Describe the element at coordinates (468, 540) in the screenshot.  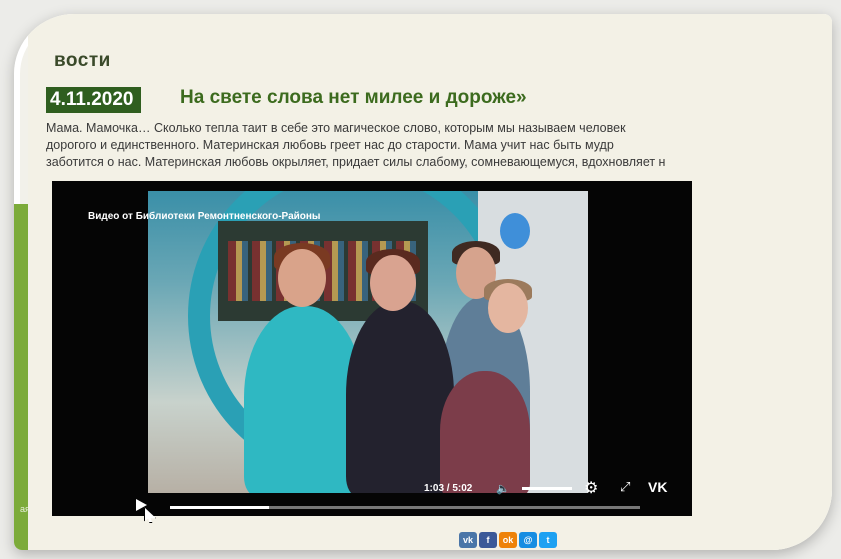
I see `share-vk-button: vk` at that location.